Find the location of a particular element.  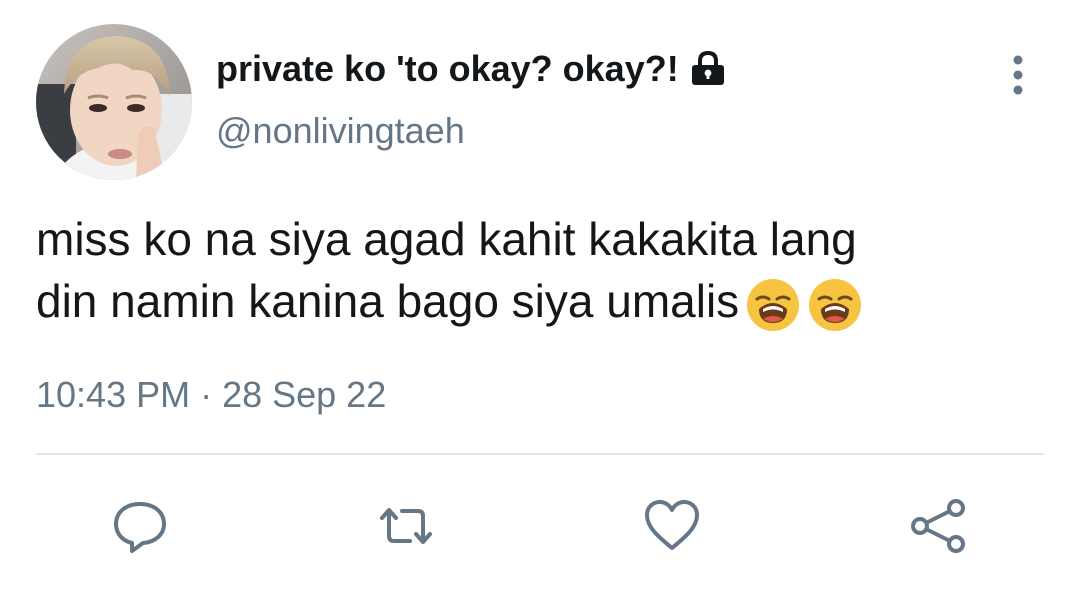

lock-icon is located at coordinates (708, 69).